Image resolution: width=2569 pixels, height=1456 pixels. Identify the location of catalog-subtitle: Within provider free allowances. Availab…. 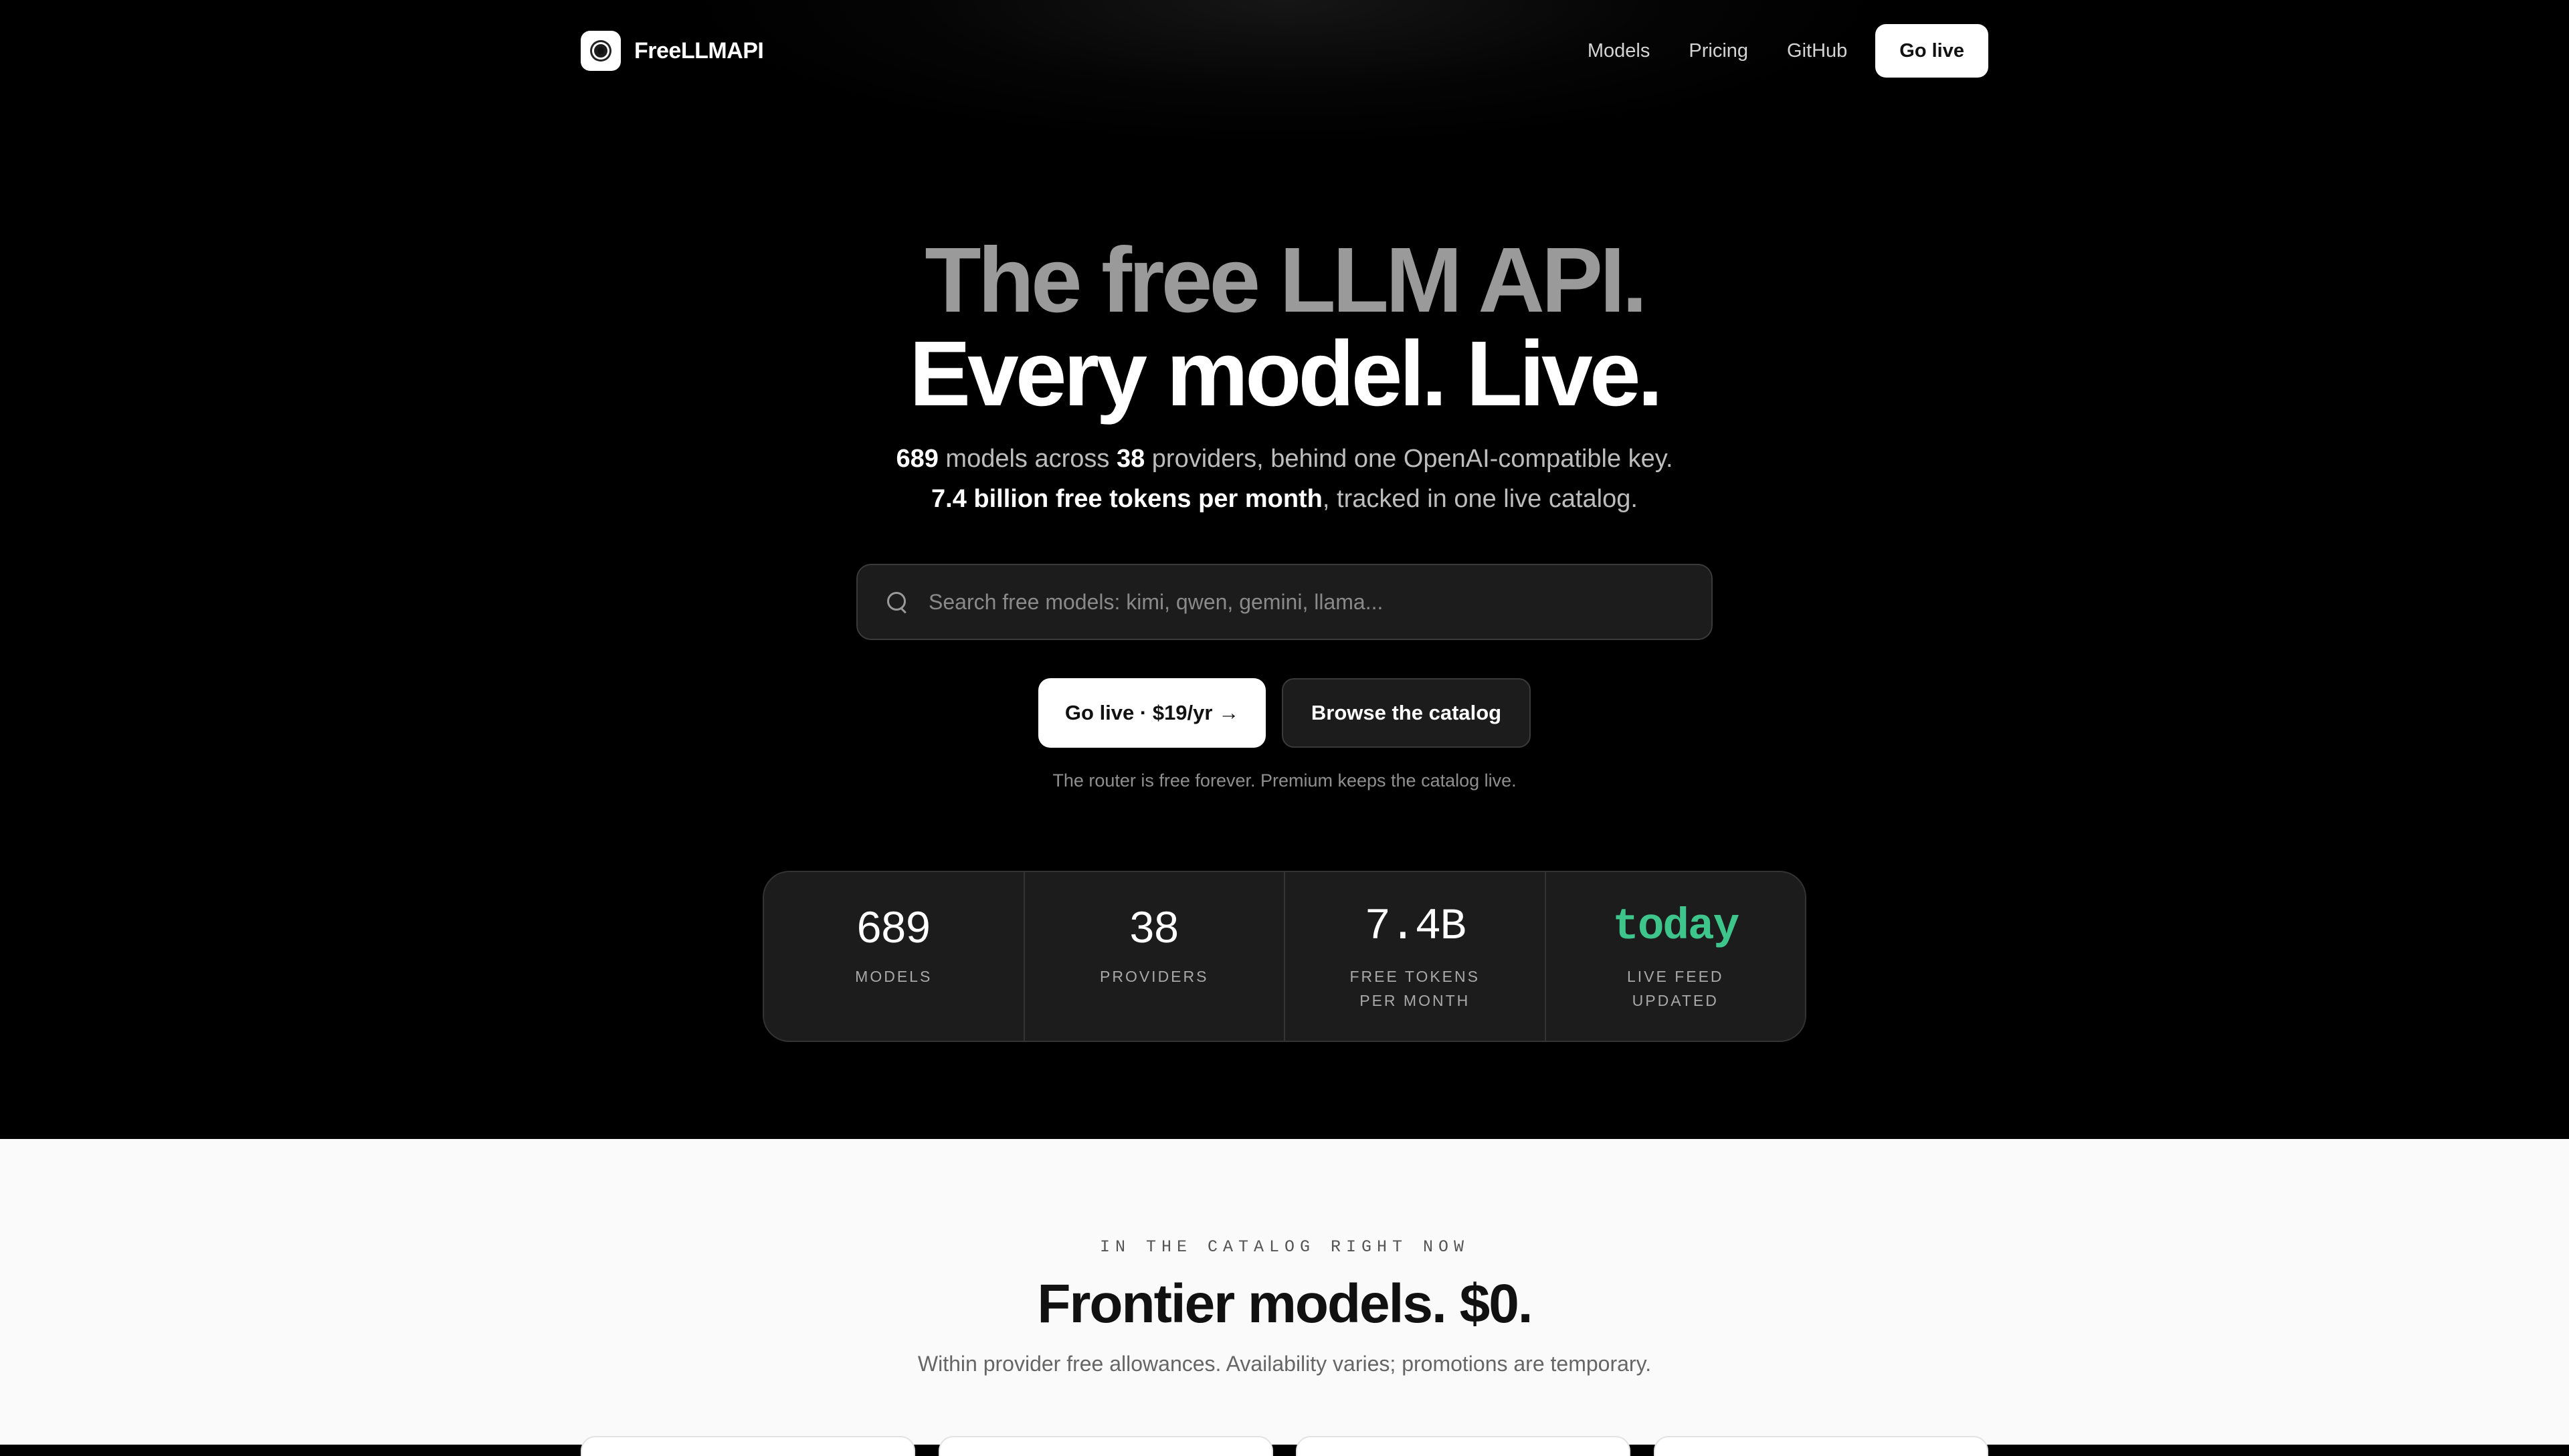
(1284, 1364).